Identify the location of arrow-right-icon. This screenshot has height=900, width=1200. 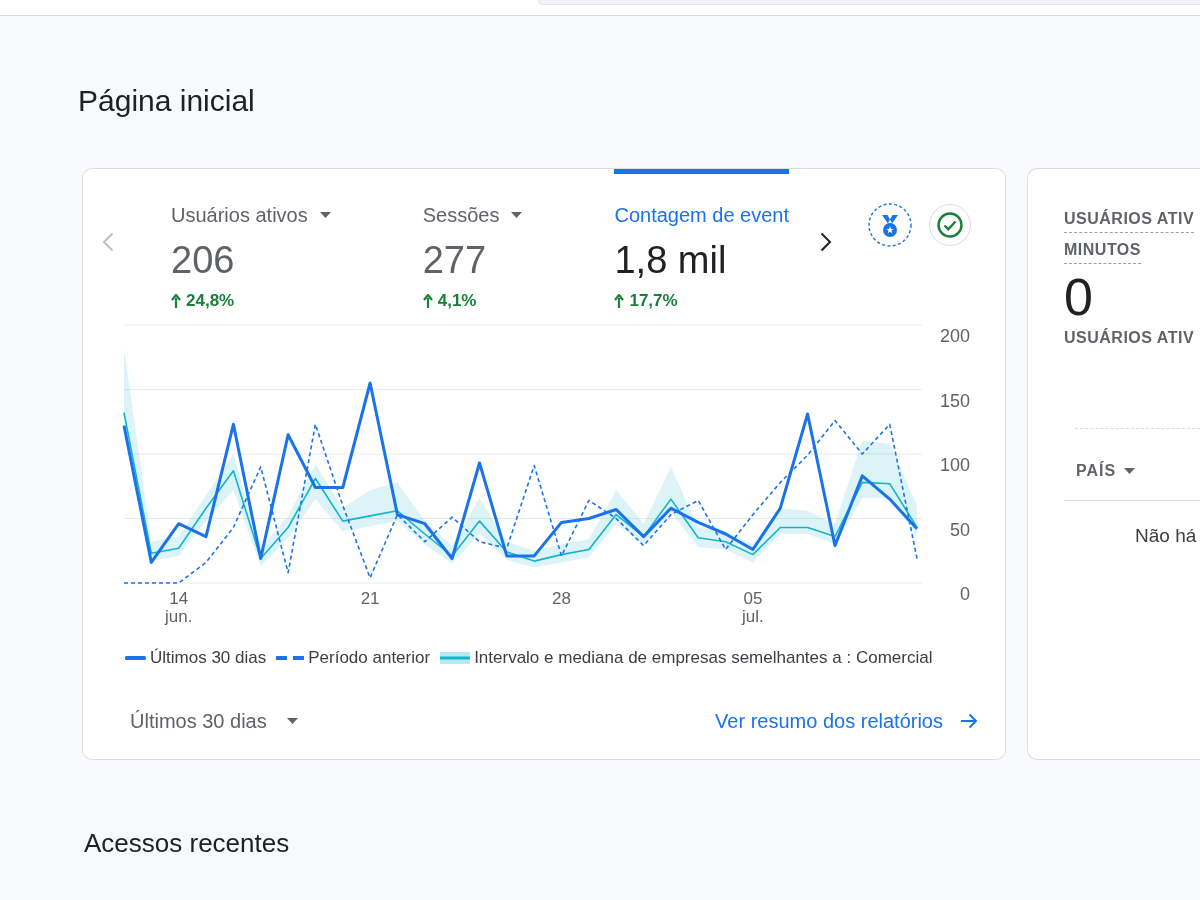
(969, 721).